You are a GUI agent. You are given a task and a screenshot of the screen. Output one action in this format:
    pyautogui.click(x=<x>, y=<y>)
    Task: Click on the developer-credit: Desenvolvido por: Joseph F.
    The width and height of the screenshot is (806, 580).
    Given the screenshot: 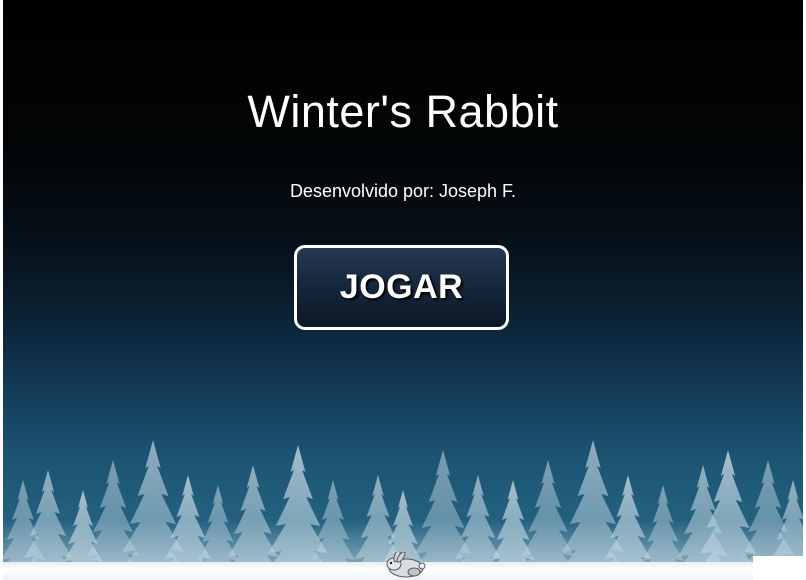 What is the action you would take?
    pyautogui.click(x=403, y=191)
    